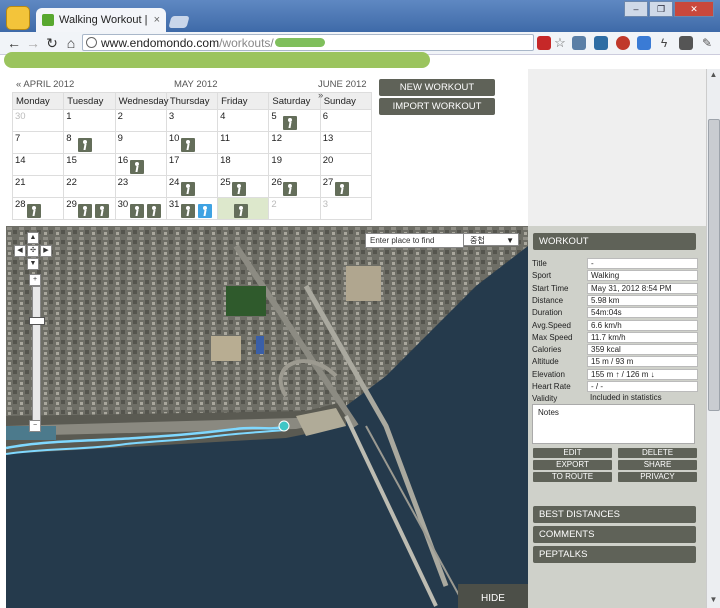 The width and height of the screenshot is (720, 608). Describe the element at coordinates (20, 251) in the screenshot. I see `pan-left-icon: ◀` at that location.